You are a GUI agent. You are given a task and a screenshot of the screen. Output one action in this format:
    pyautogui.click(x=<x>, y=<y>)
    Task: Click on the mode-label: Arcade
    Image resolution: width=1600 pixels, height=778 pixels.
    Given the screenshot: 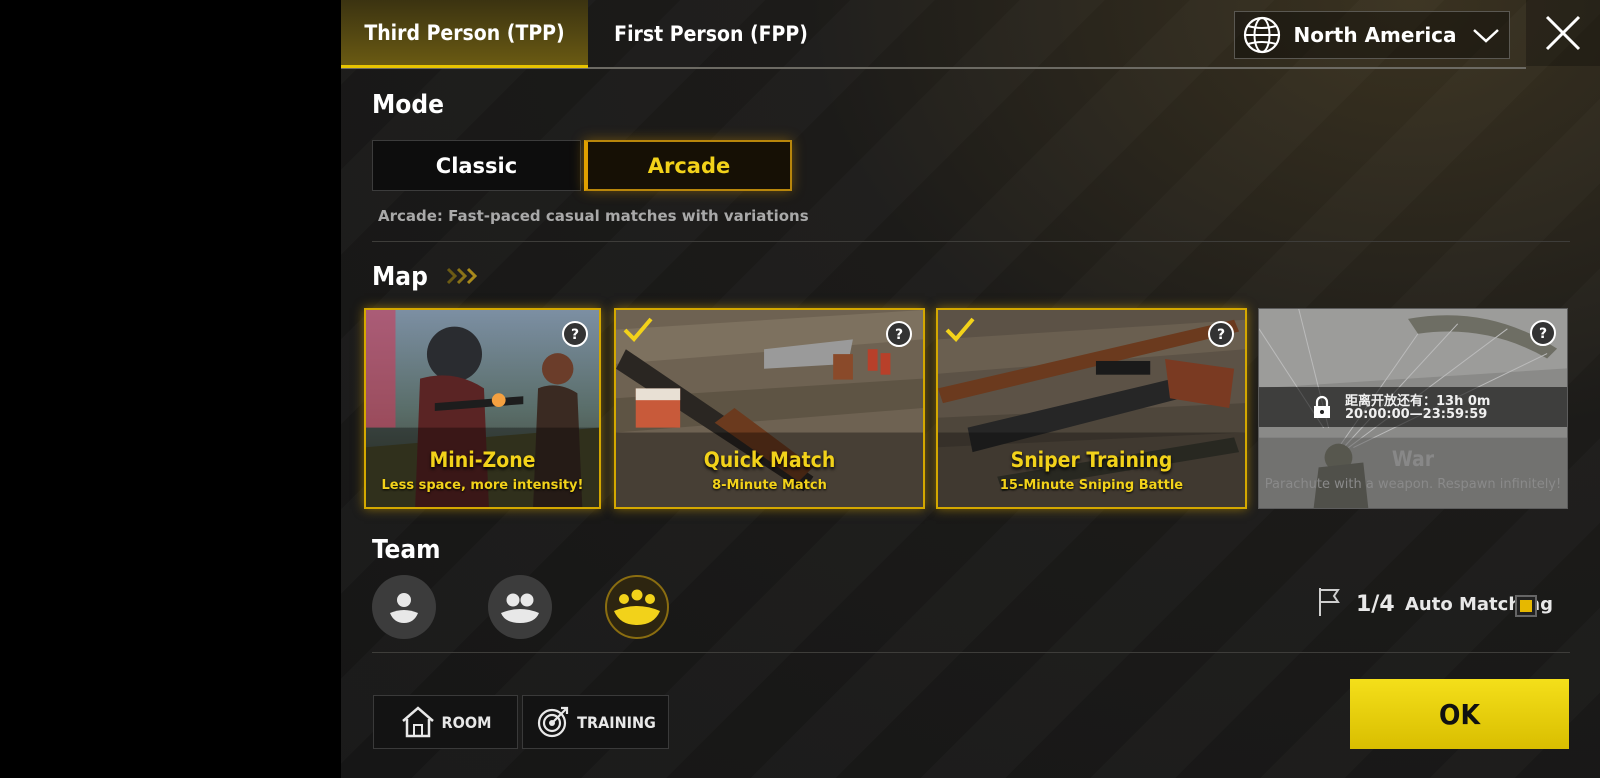 What is the action you would take?
    pyautogui.click(x=689, y=165)
    